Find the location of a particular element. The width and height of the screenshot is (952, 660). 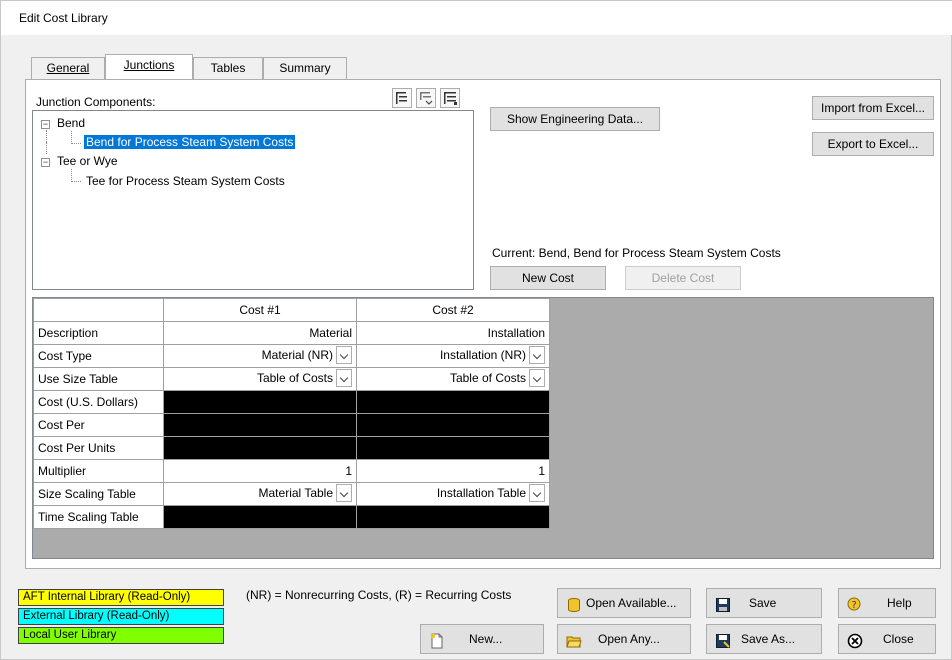

cell-multiplier-cost-2: 1 is located at coordinates (453, 471).